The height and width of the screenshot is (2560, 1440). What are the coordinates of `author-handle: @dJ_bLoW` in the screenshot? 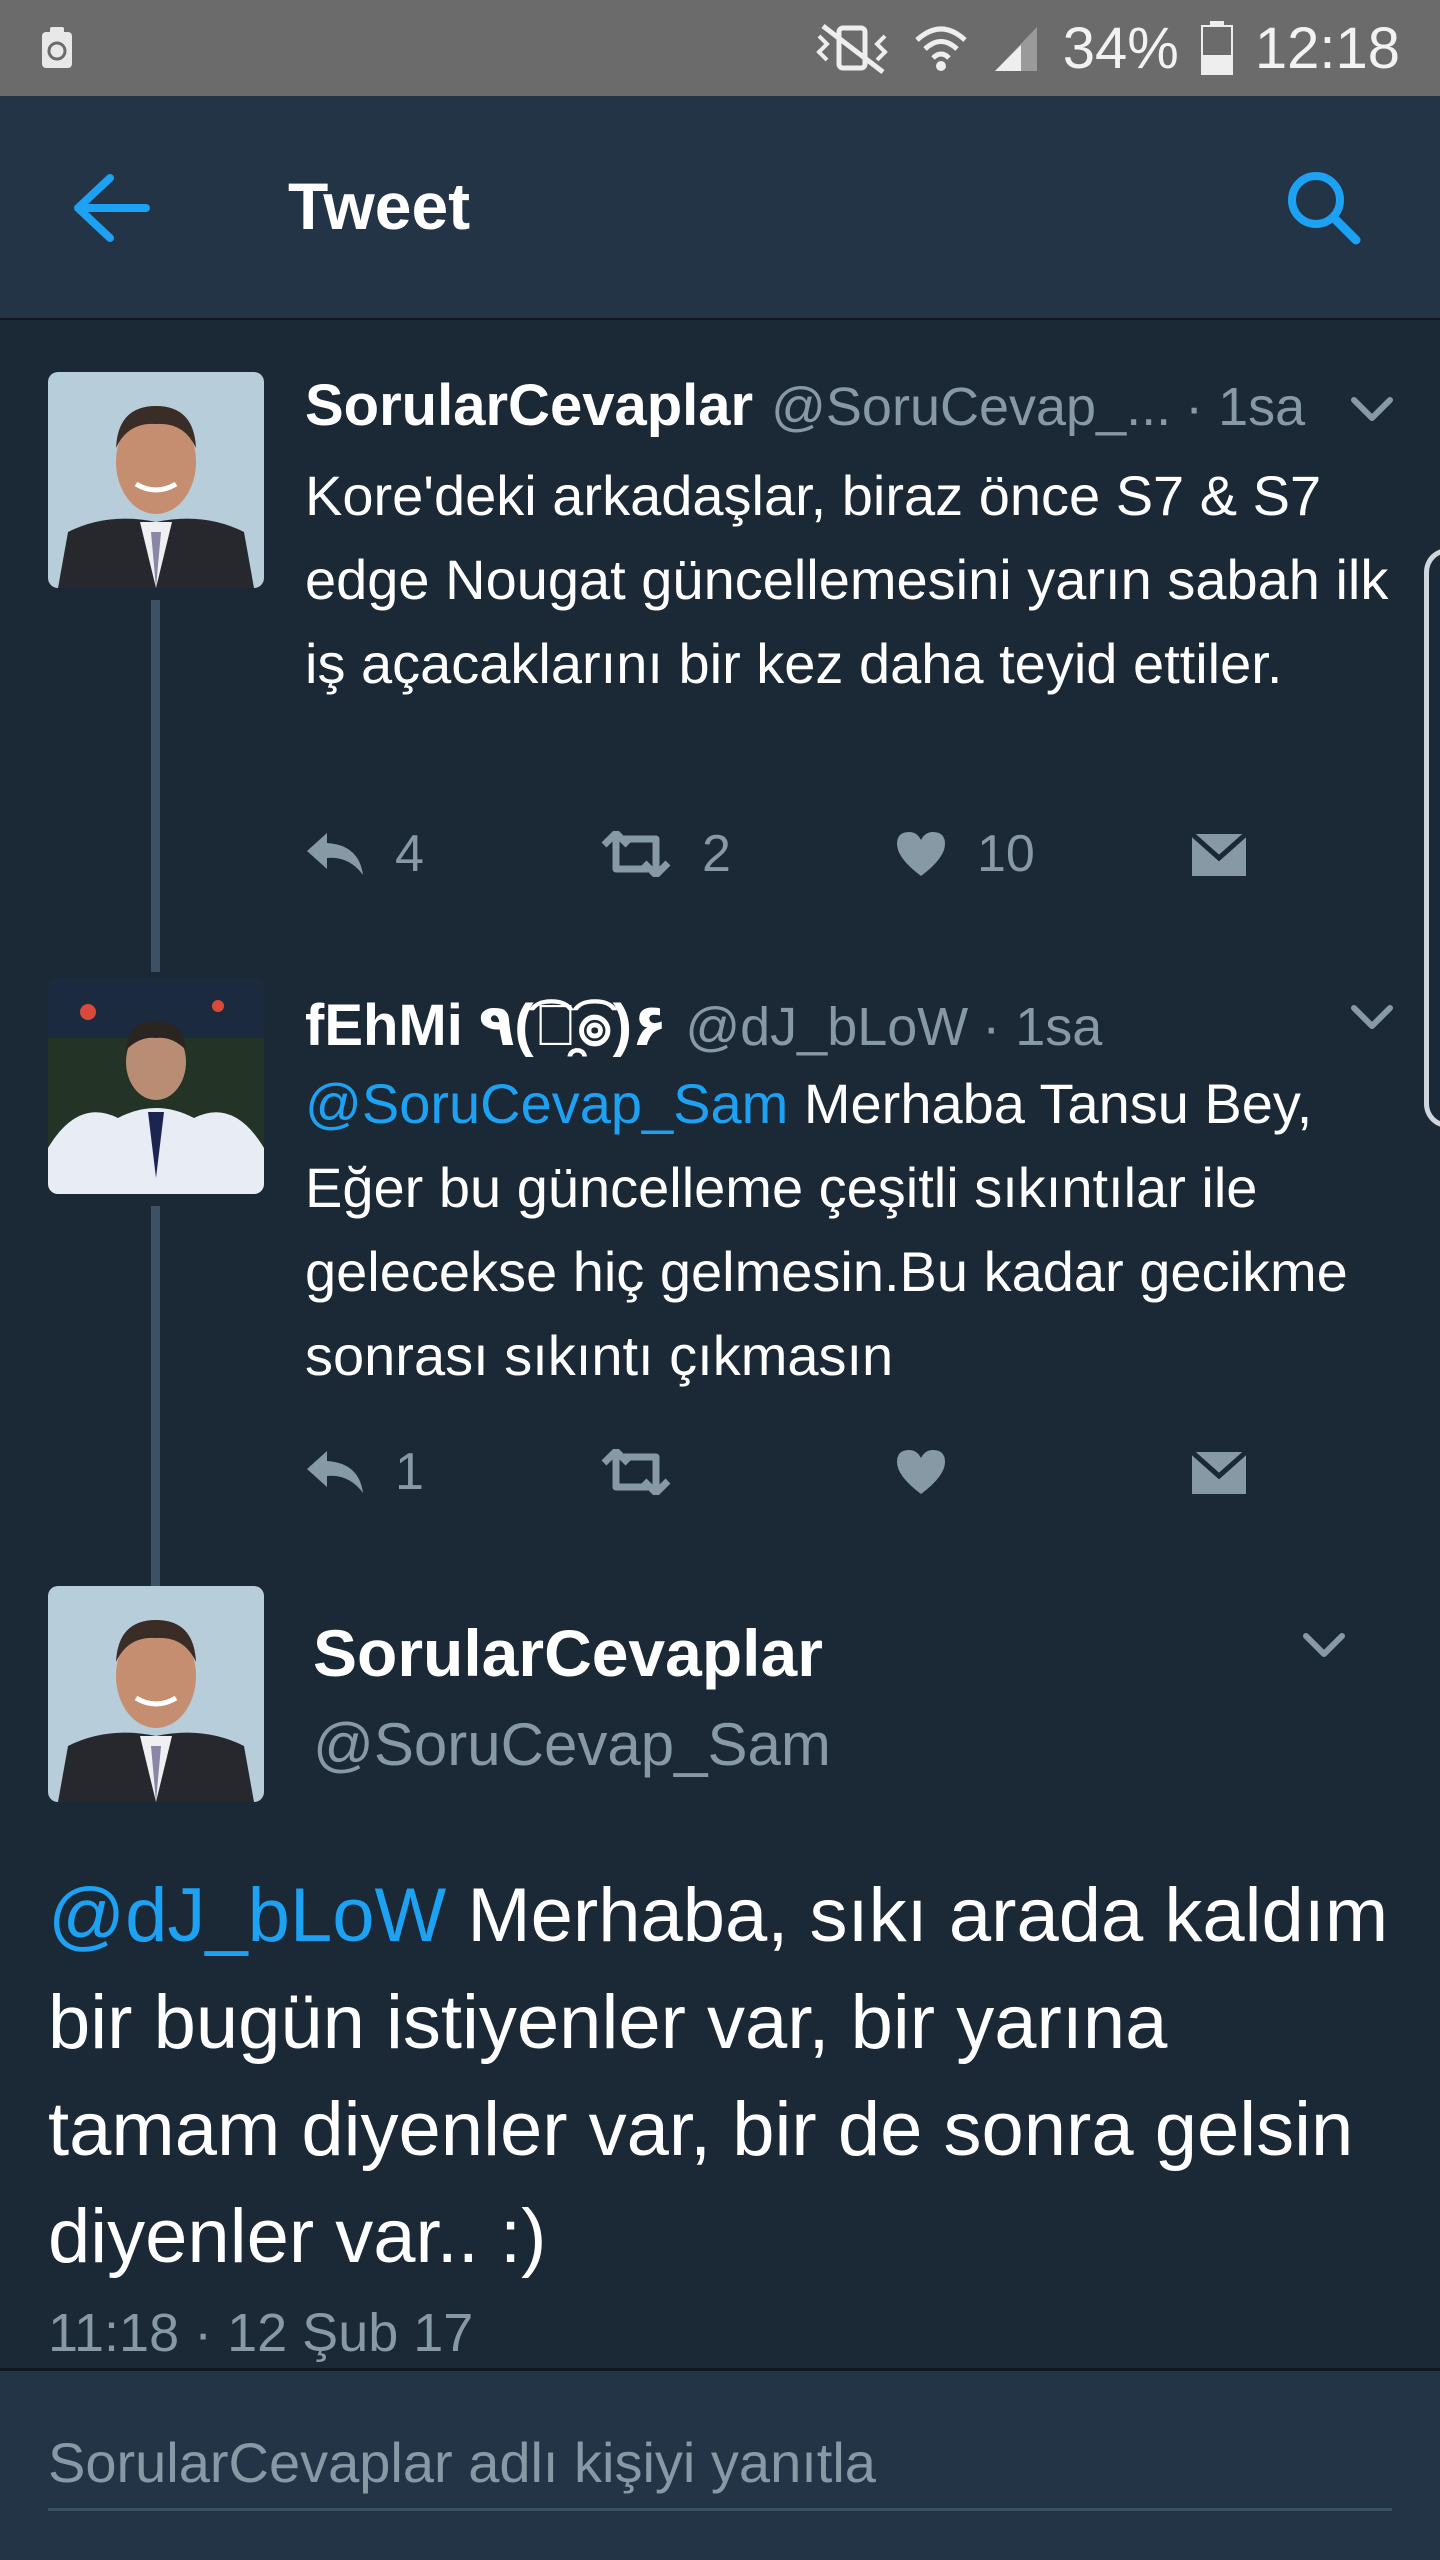 It's located at (826, 1027).